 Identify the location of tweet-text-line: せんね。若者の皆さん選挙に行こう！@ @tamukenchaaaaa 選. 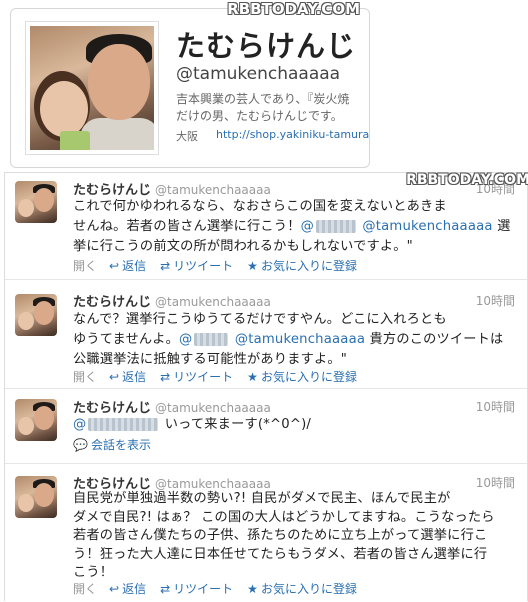
(295, 227).